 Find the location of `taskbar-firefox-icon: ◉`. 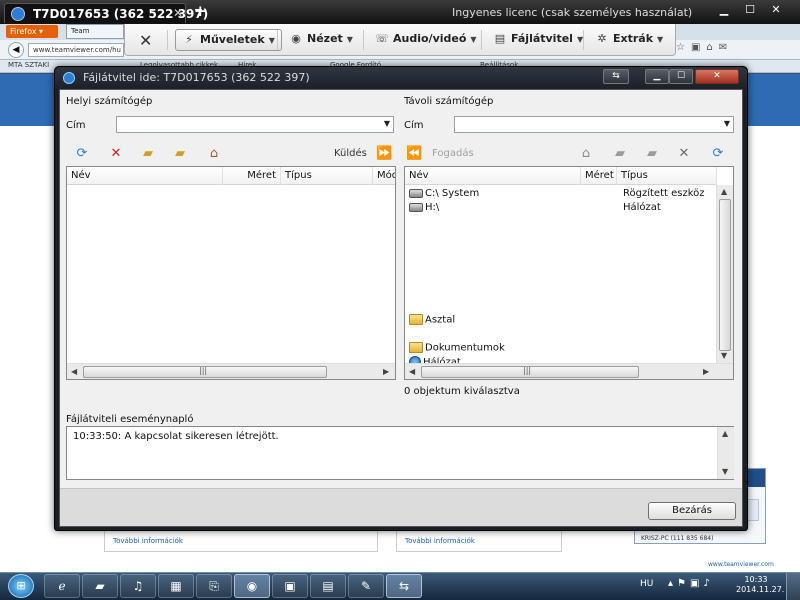

taskbar-firefox-icon: ◉ is located at coordinates (252, 586).